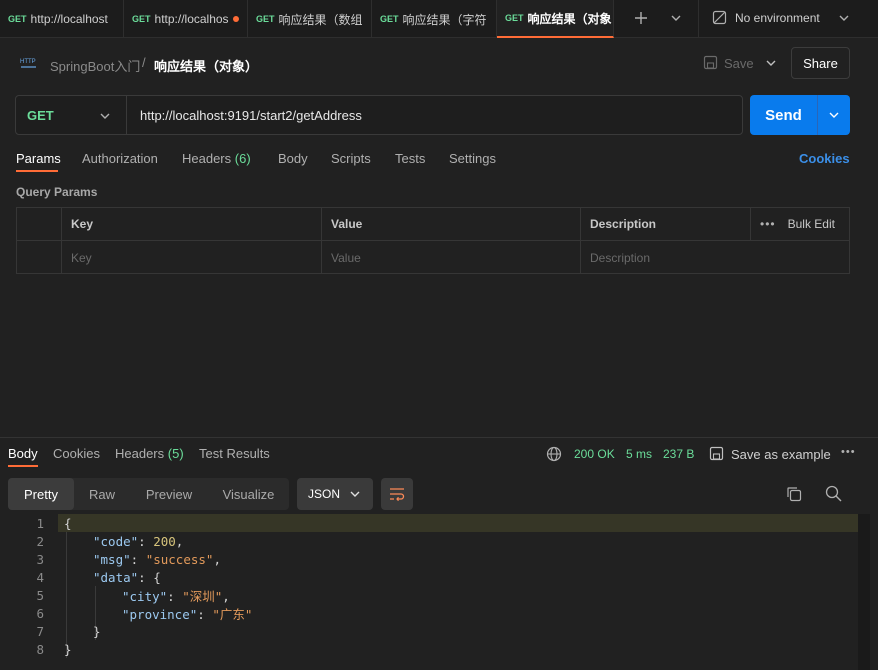 This screenshot has width=878, height=670. What do you see at coordinates (811, 224) in the screenshot?
I see `bulk-edit-label: Bulk Edit` at bounding box center [811, 224].